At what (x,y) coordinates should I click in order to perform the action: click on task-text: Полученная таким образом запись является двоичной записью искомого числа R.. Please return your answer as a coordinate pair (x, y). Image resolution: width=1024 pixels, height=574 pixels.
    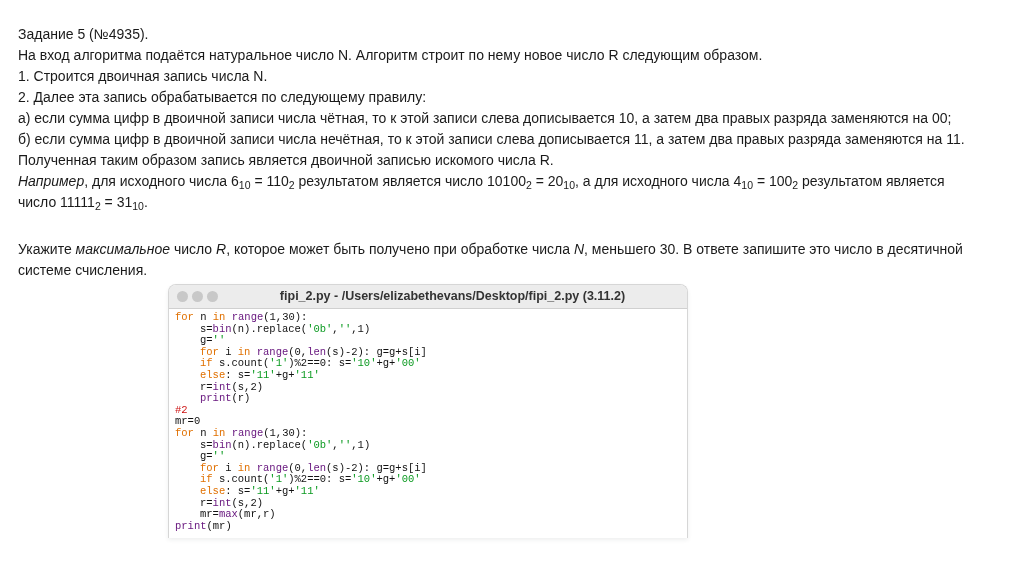
    Looking at the image, I should click on (286, 160).